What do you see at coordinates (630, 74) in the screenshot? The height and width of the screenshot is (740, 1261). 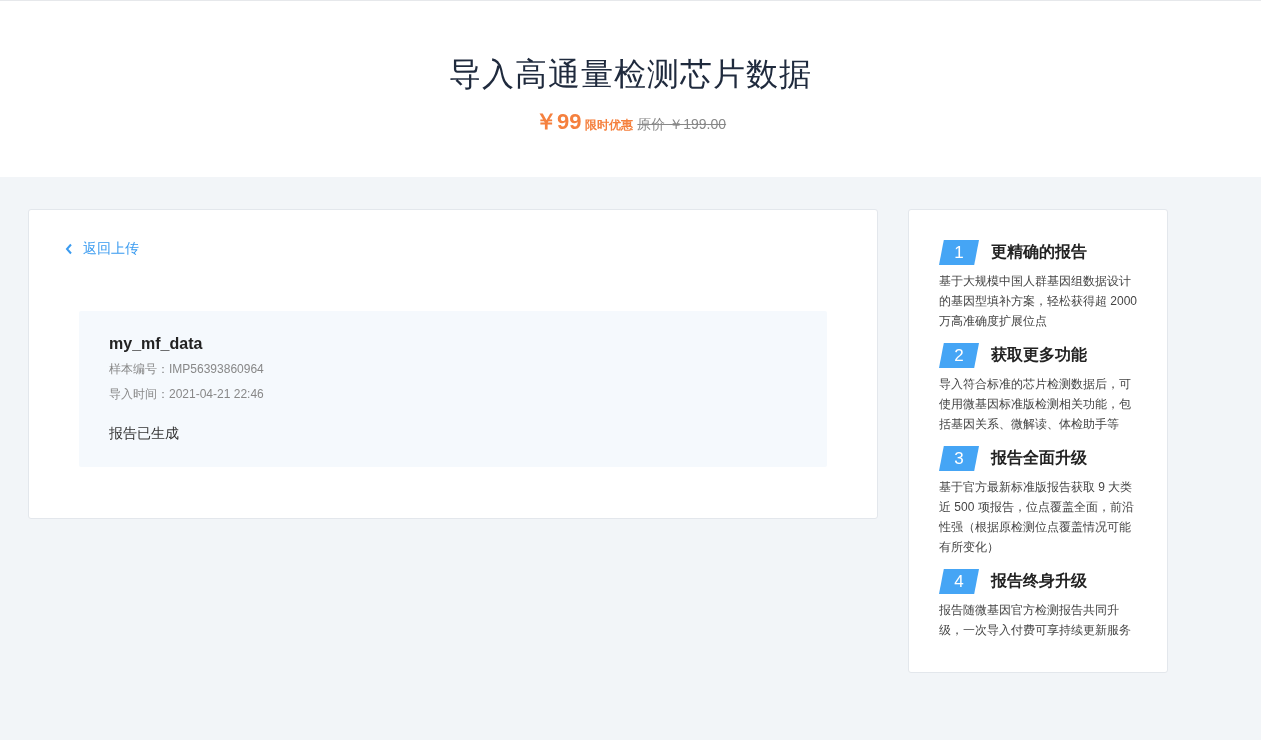 I see `page-title: 导入高通量检测芯片数据` at bounding box center [630, 74].